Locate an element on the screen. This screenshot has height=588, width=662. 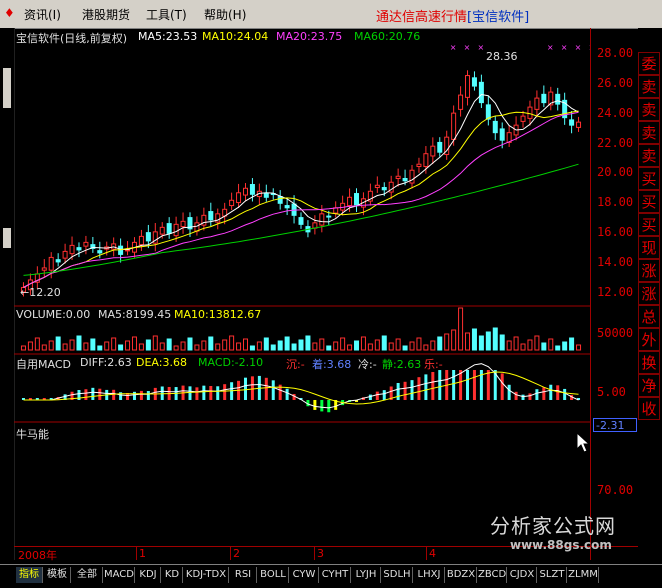
indicator-tab-lhxj: LHXJ is located at coordinates (429, 575).